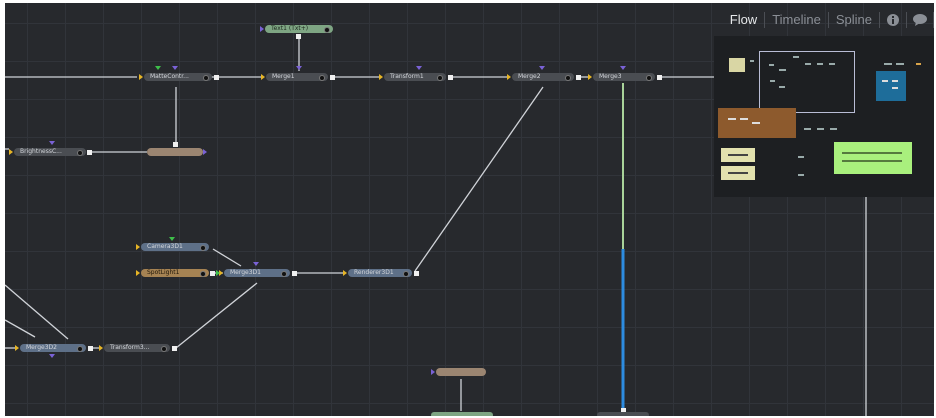  Describe the element at coordinates (20, 328) in the screenshot. I see `wire-in-merge3d2-b` at that location.